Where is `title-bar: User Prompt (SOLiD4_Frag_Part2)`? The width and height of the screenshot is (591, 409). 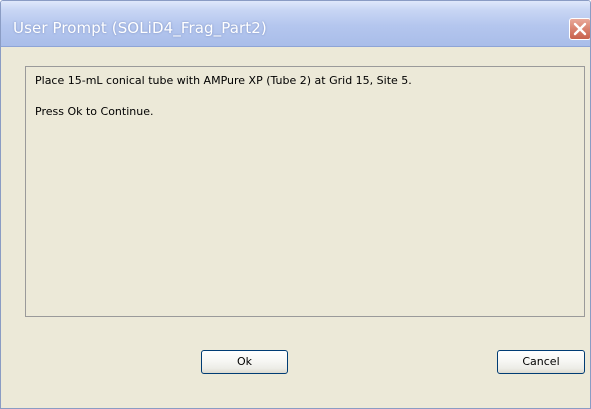
title-bar: User Prompt (SOLiD4_Frag_Part2) is located at coordinates (295, 24).